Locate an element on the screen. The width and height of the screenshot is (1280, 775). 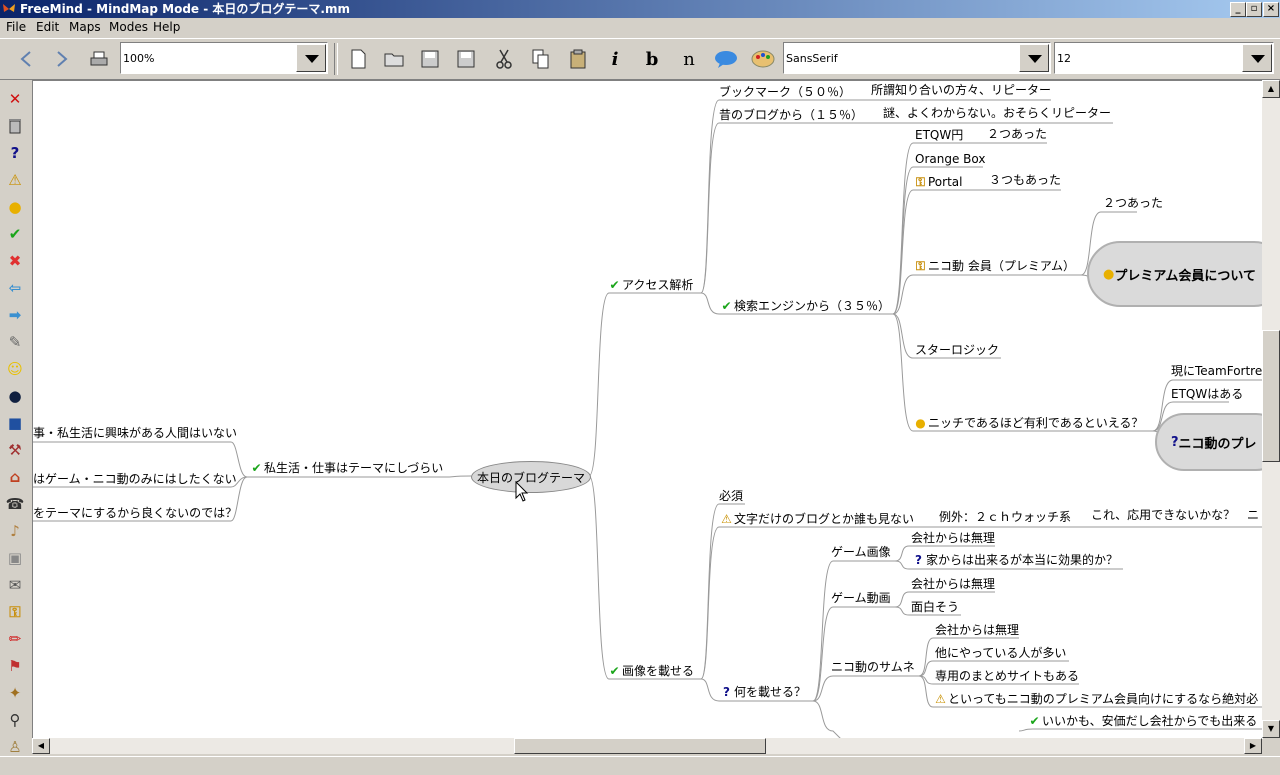
warning-icon: ⚠ is located at coordinates (15, 180).